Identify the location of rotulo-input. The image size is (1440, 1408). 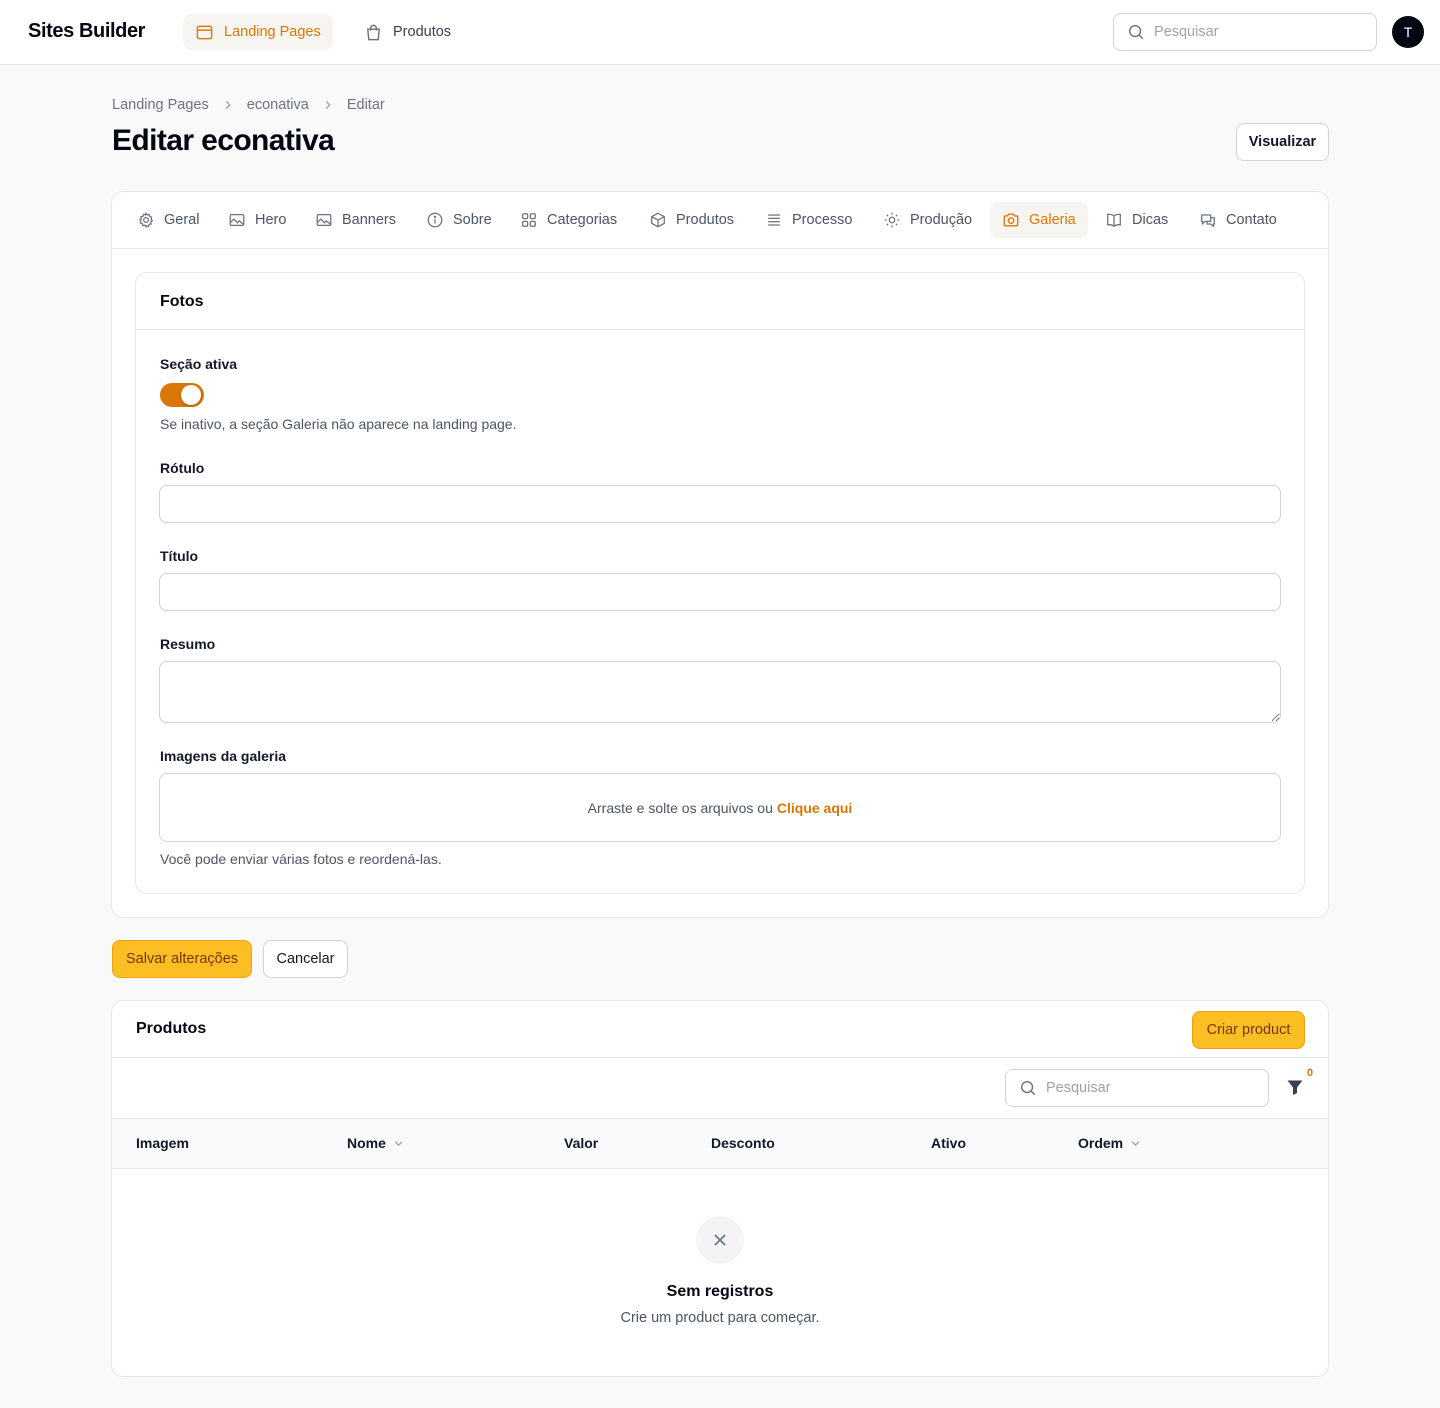
(720, 504).